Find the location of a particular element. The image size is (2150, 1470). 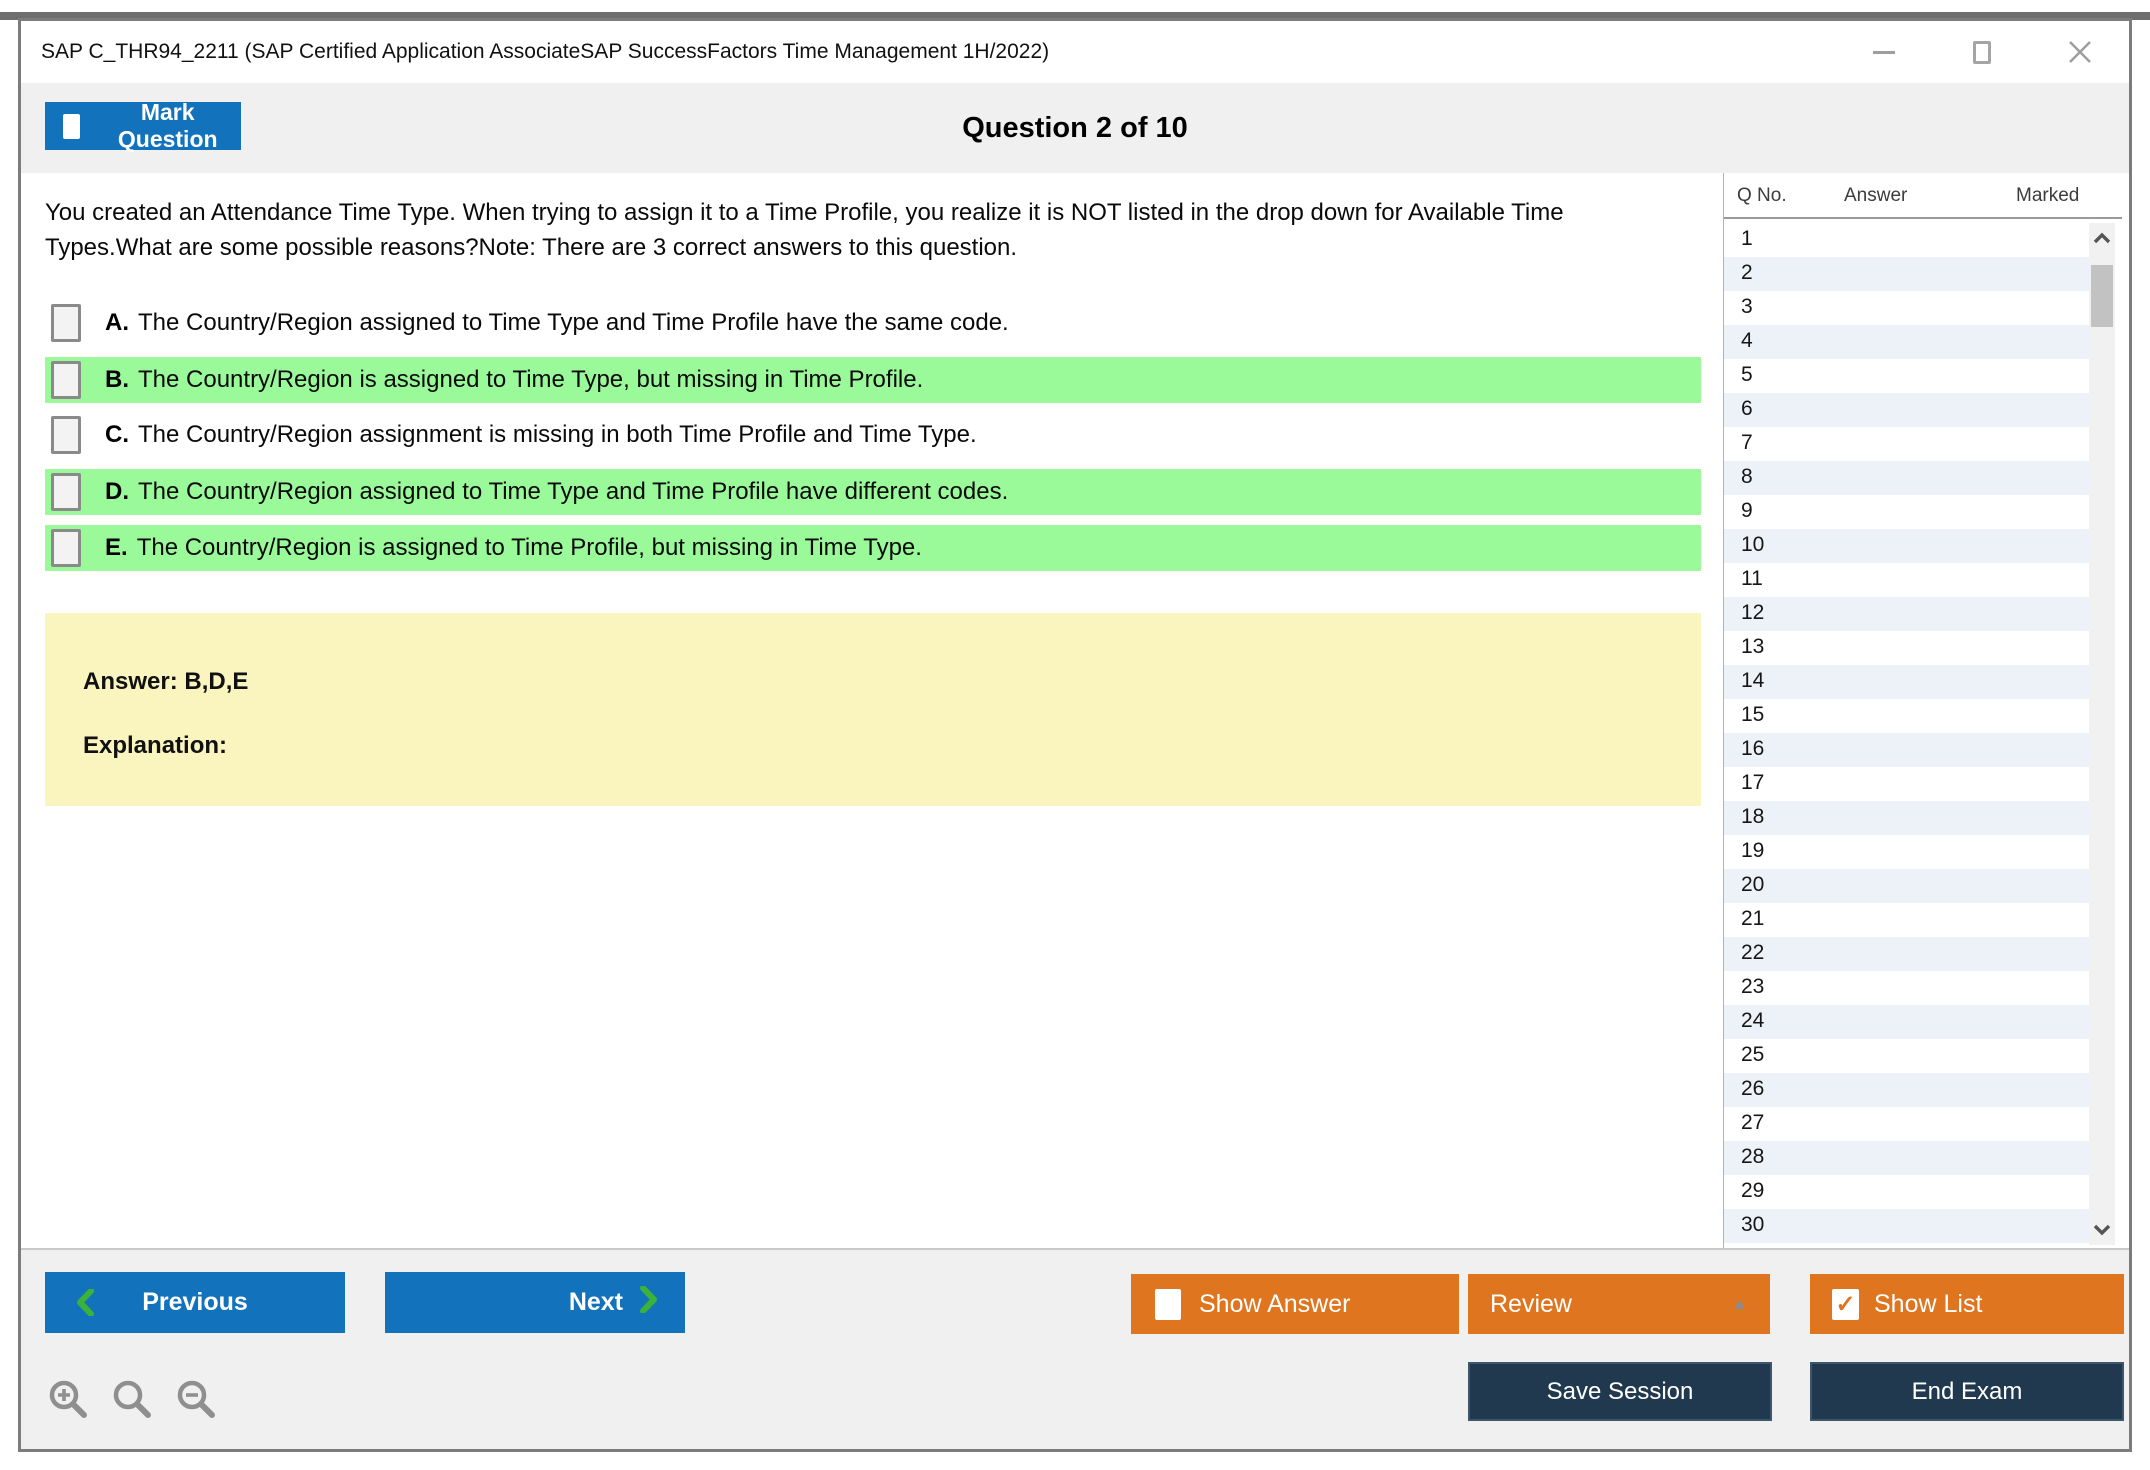

question-number: 12 is located at coordinates (1753, 612).